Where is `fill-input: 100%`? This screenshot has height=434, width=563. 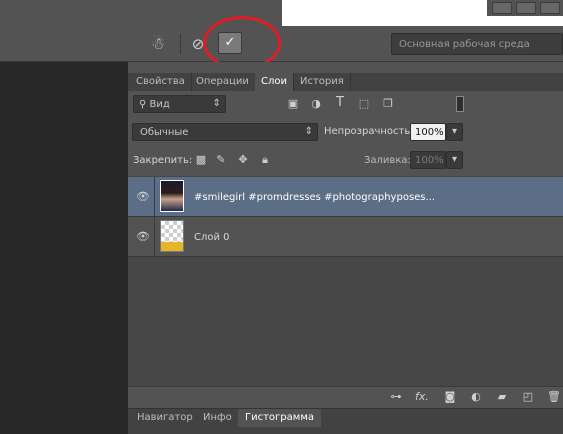
fill-input: 100% is located at coordinates (428, 160).